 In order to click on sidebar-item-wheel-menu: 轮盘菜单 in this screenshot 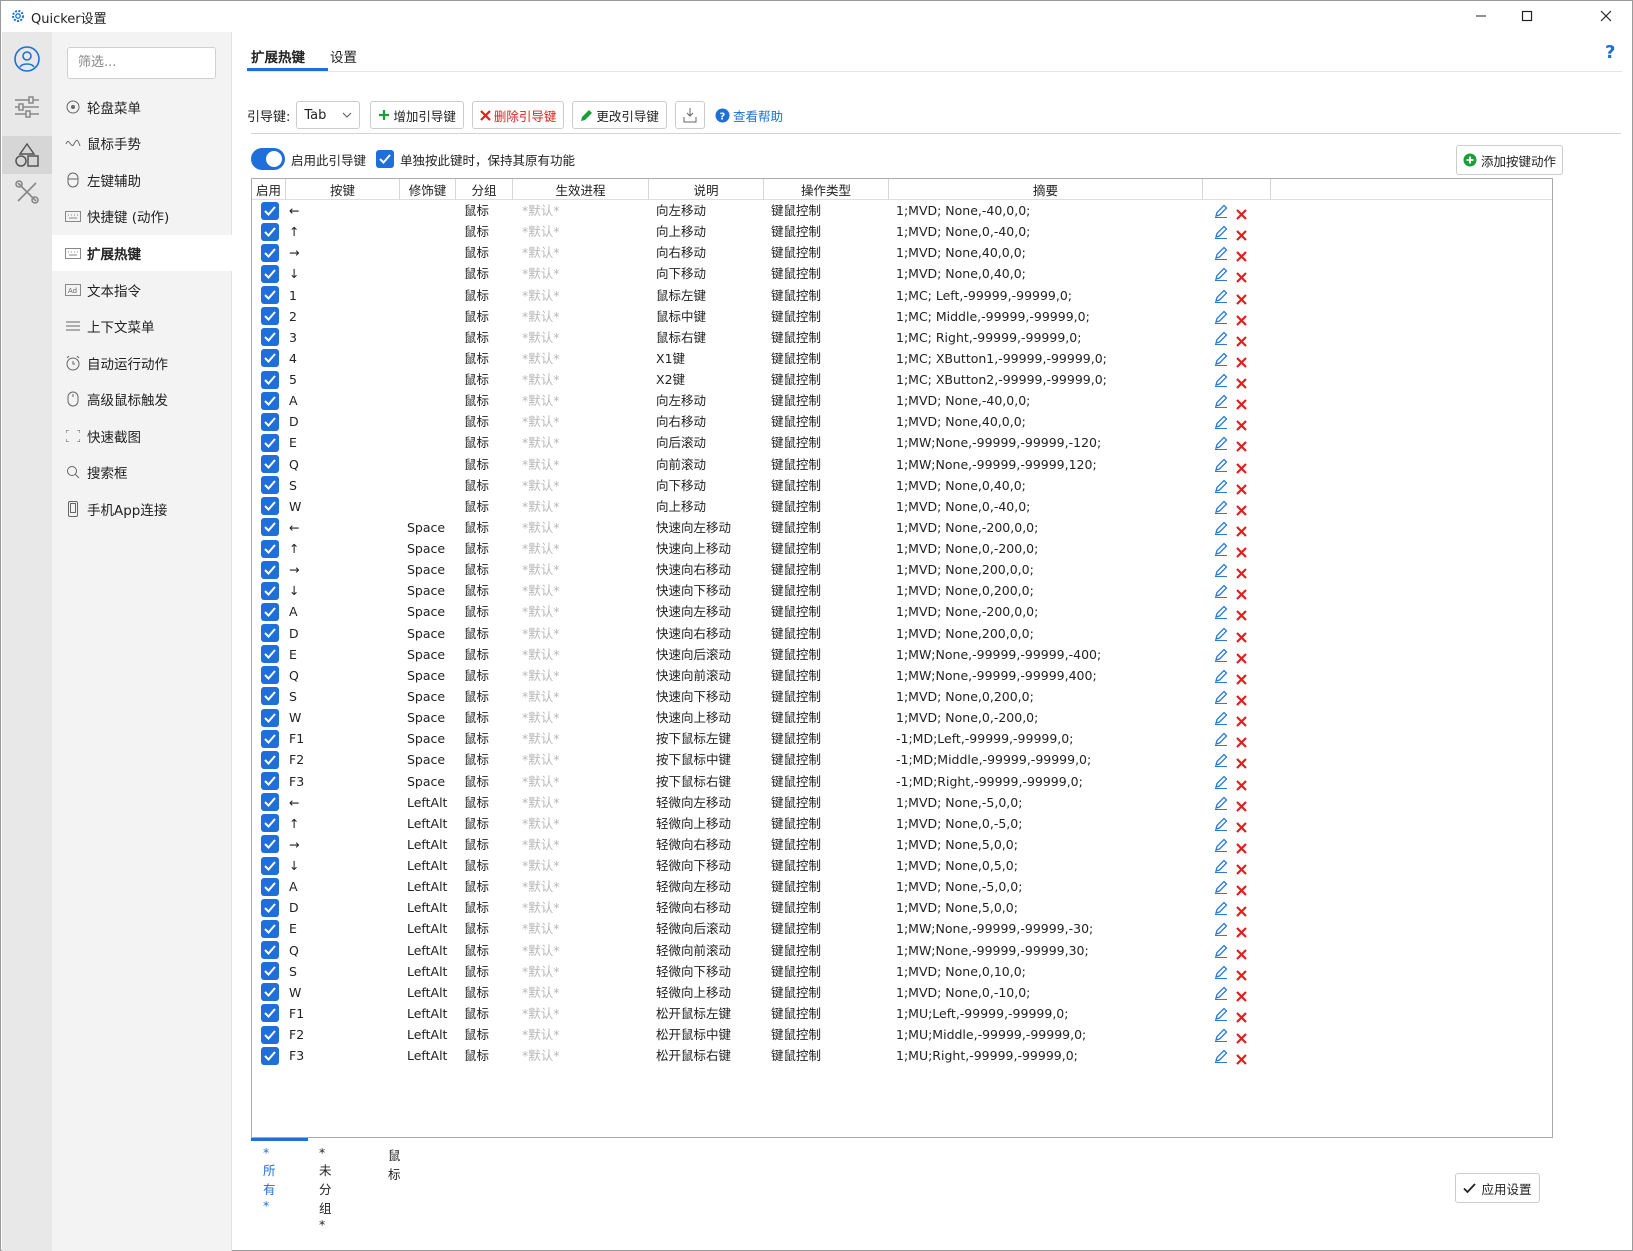, I will do `click(142, 107)`.